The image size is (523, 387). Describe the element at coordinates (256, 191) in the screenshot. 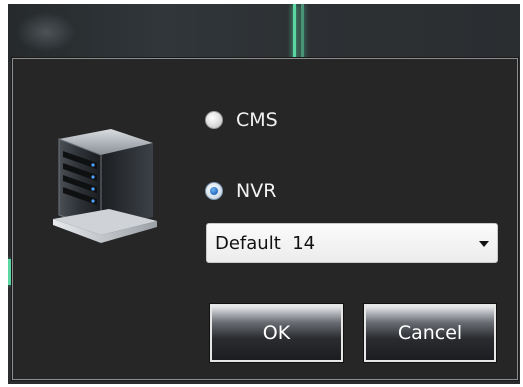

I see `radio-nvr-label: NVR` at that location.